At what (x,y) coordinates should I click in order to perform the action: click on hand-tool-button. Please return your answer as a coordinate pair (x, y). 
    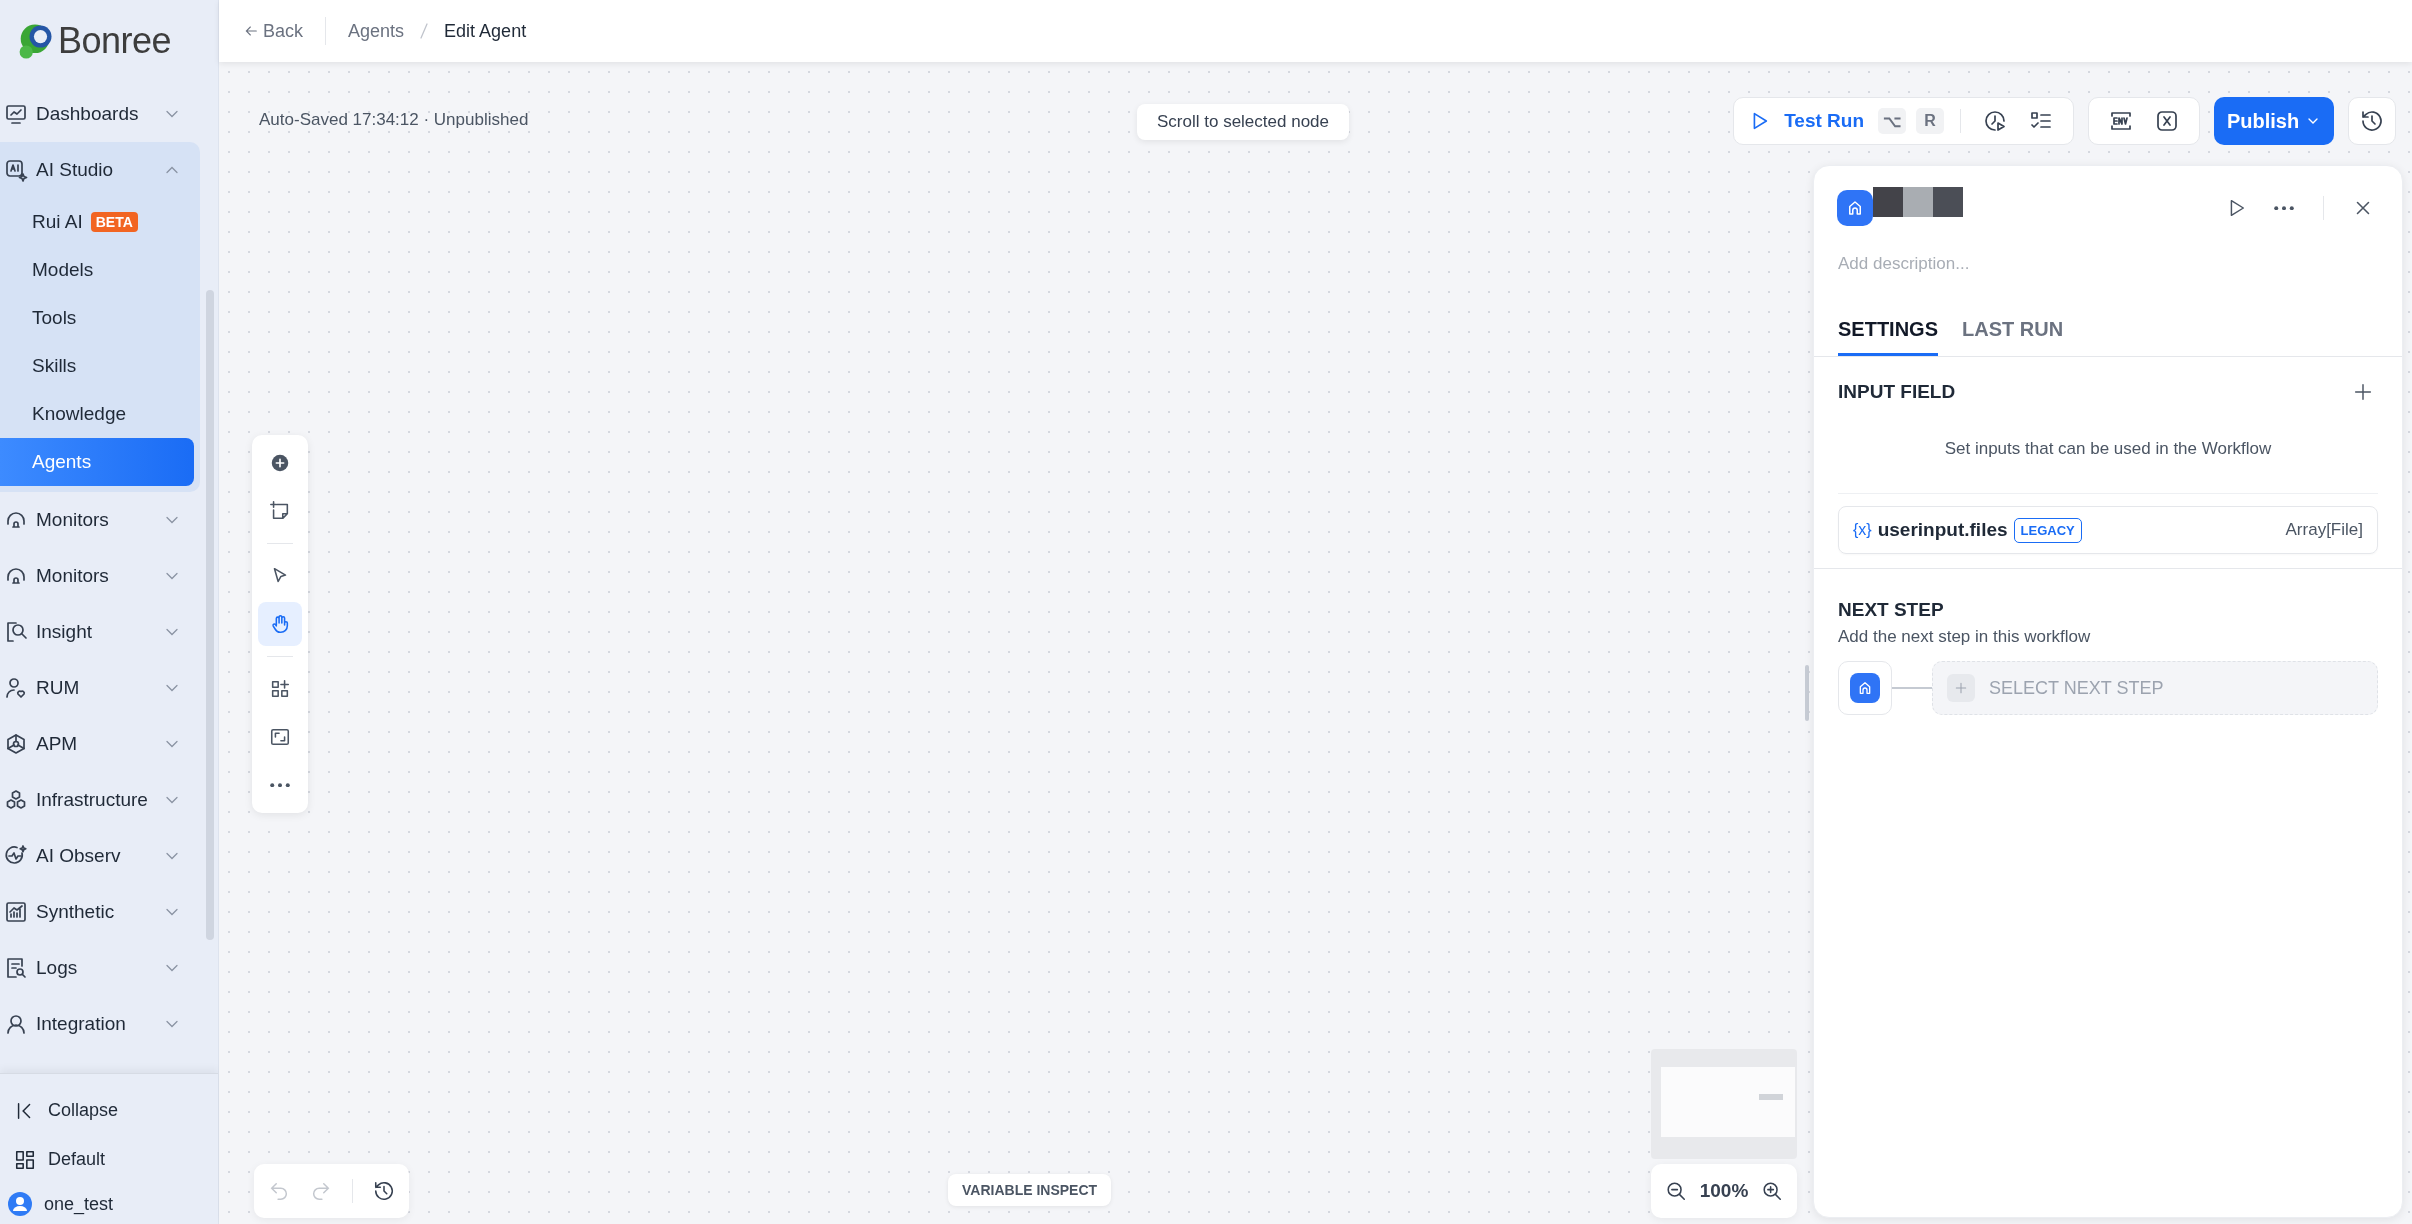
    Looking at the image, I should click on (280, 624).